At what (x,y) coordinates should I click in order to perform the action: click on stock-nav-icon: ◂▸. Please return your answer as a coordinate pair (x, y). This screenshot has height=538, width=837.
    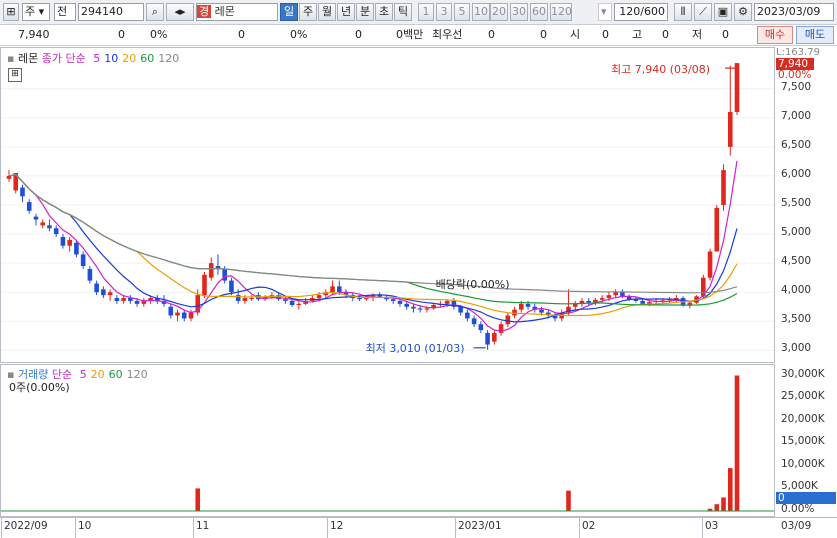
    Looking at the image, I should click on (180, 12).